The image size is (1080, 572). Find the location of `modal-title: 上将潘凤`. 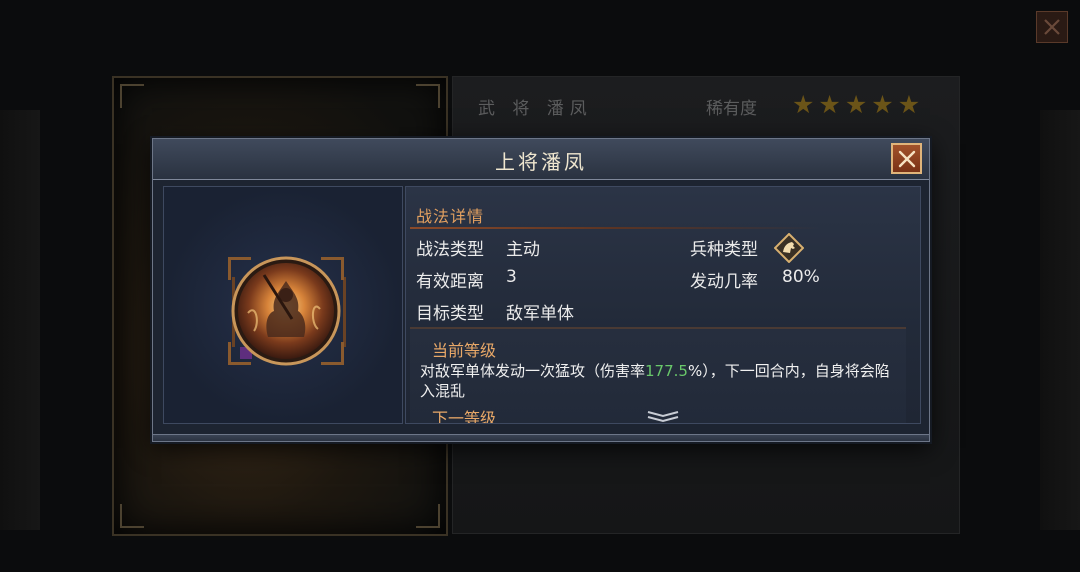

modal-title: 上将潘凤 is located at coordinates (541, 162).